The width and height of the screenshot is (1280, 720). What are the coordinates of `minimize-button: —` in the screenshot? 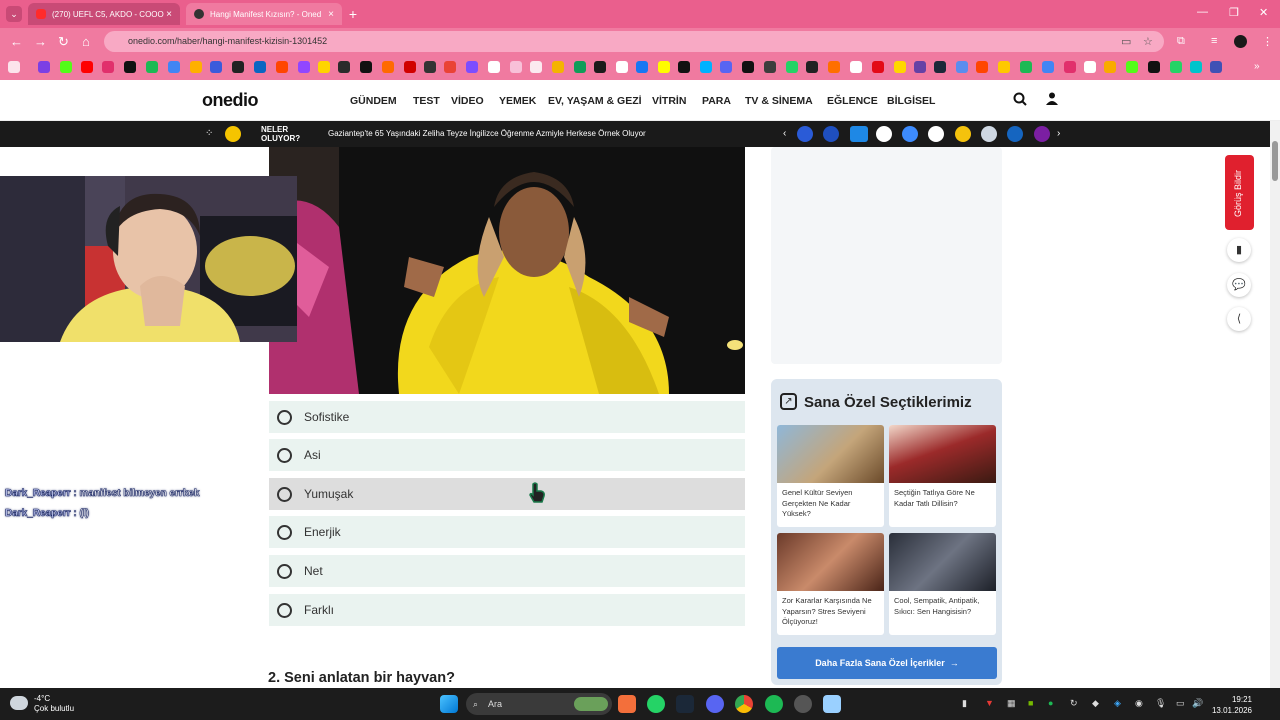 It's located at (1202, 12).